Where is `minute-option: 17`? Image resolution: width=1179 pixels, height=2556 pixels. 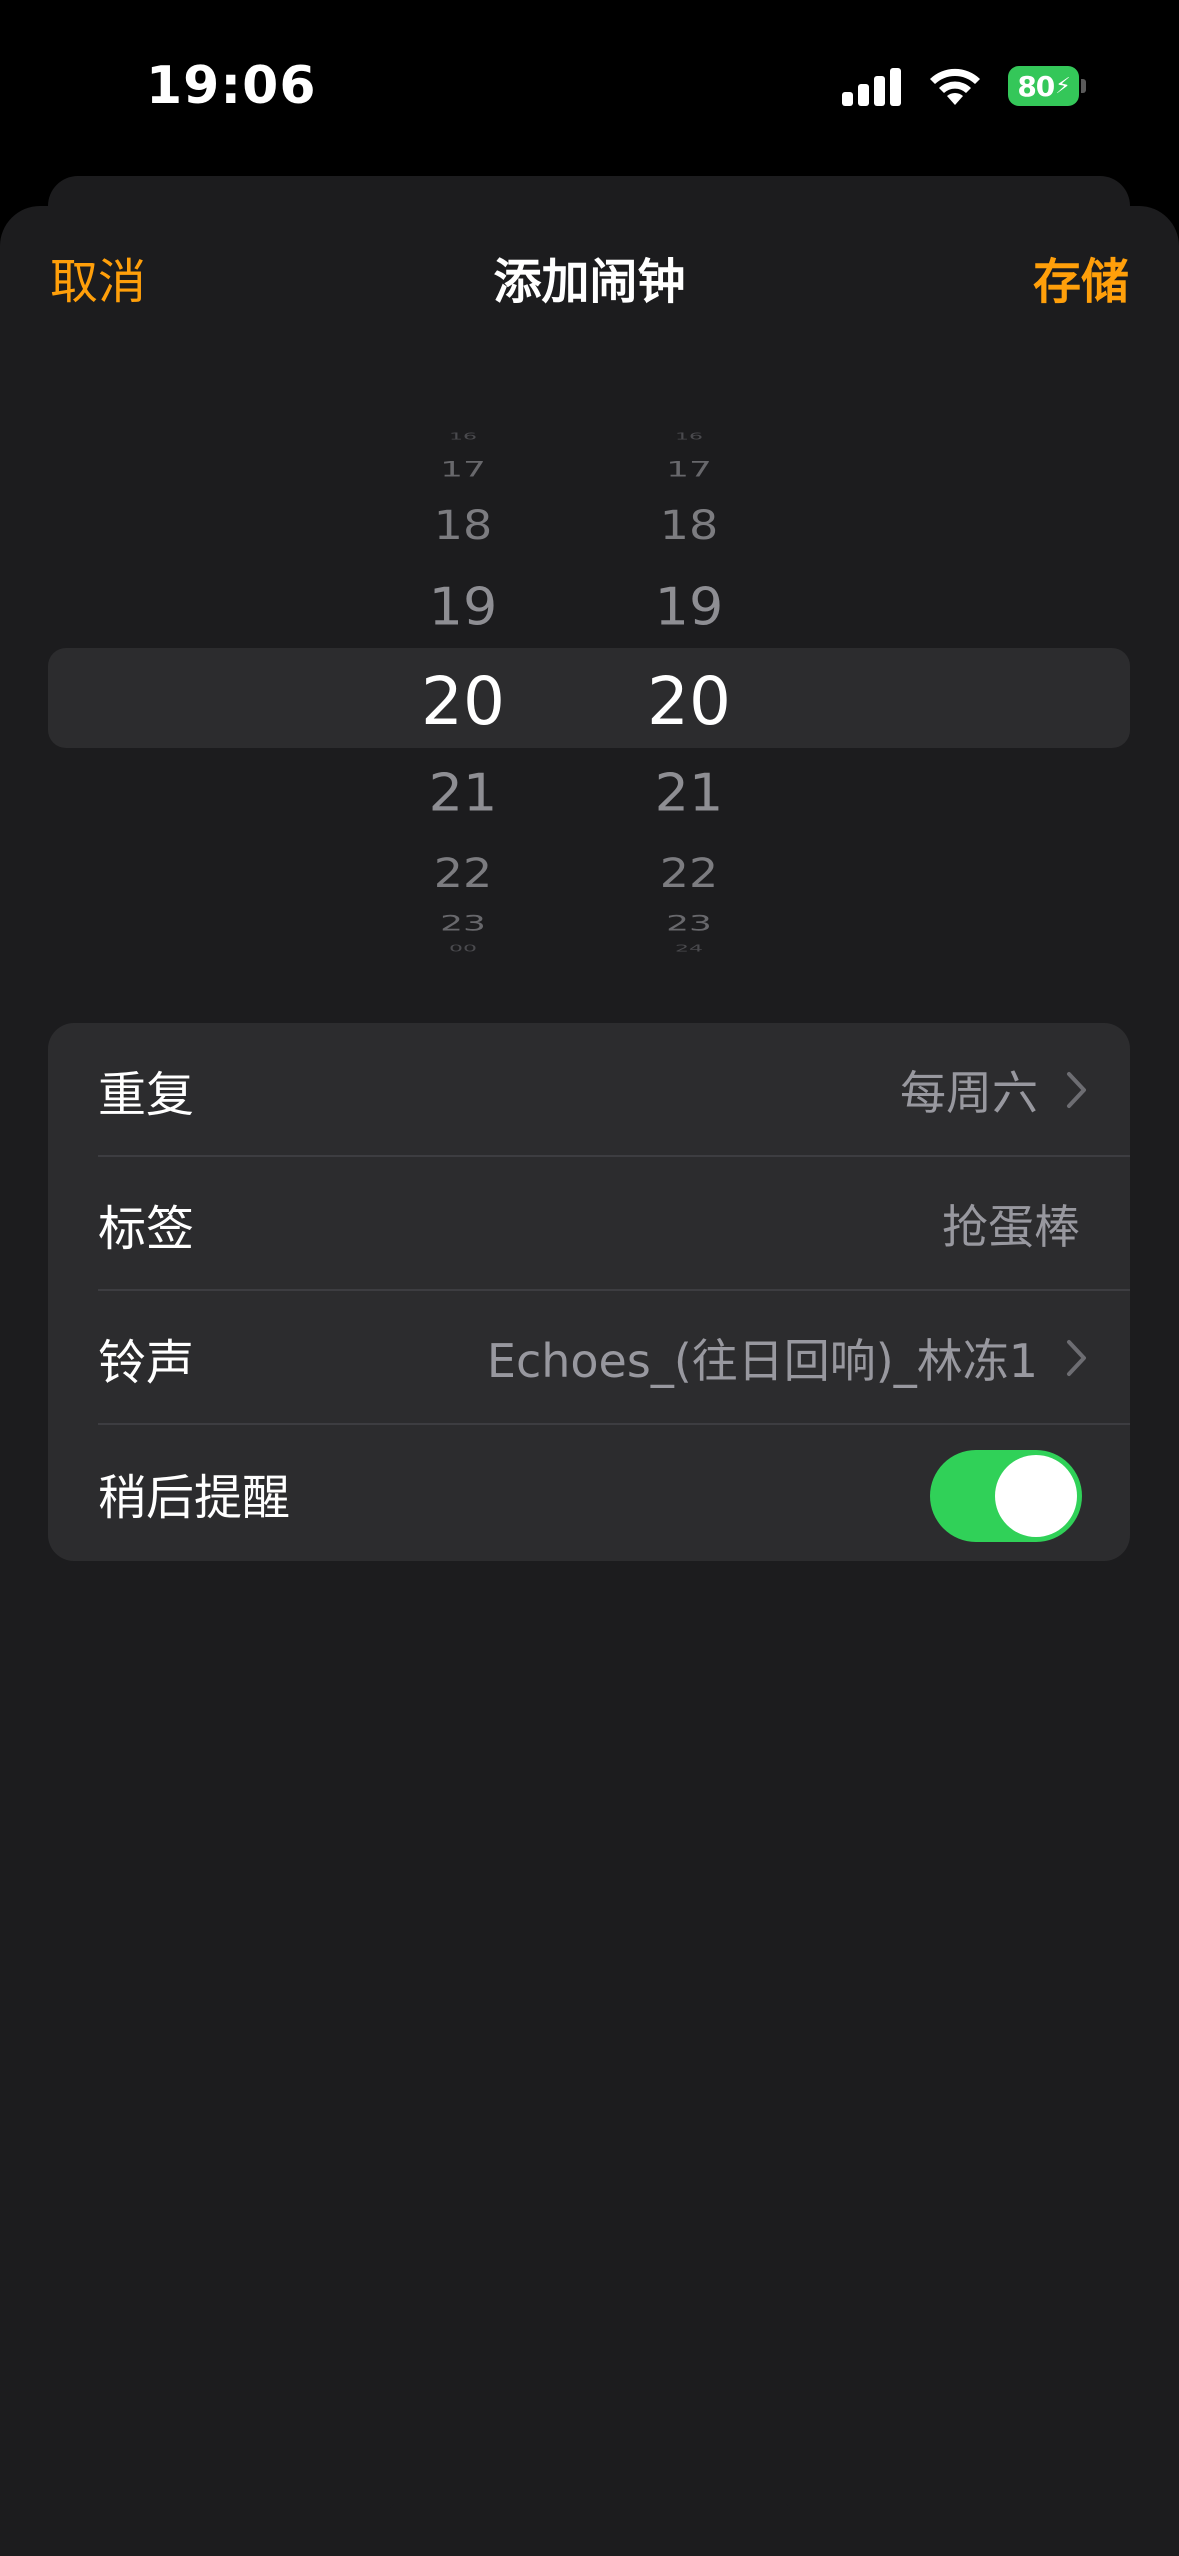
minute-option: 17 is located at coordinates (689, 470).